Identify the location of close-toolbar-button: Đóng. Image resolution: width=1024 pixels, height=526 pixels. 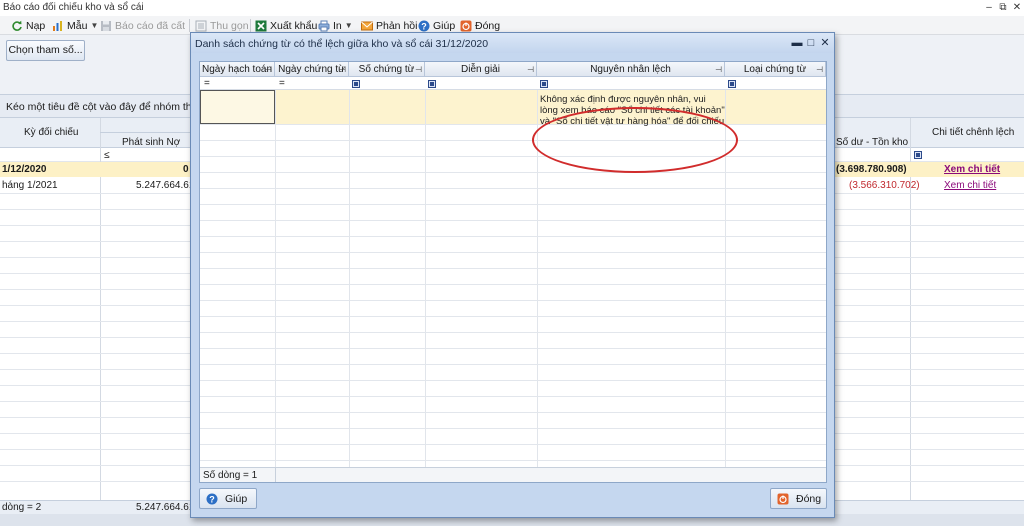
(480, 25).